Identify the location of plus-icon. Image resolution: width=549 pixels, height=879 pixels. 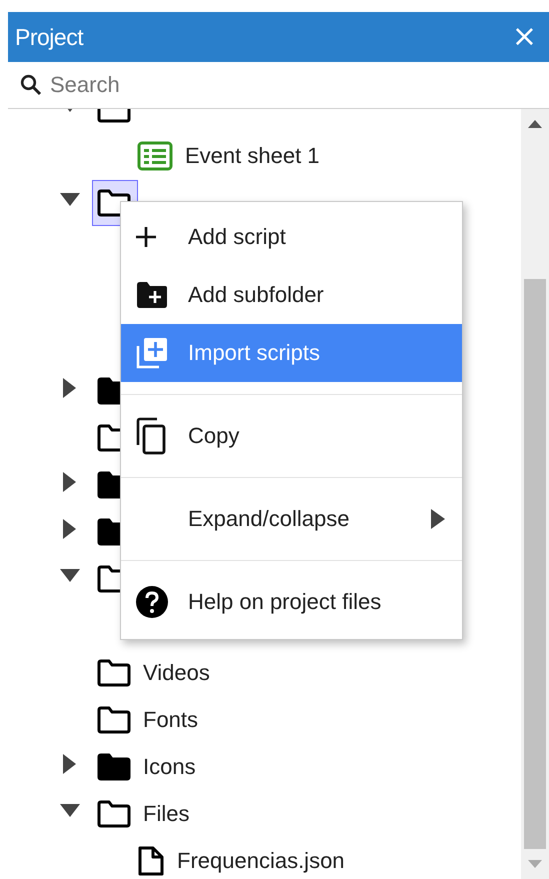
(146, 237).